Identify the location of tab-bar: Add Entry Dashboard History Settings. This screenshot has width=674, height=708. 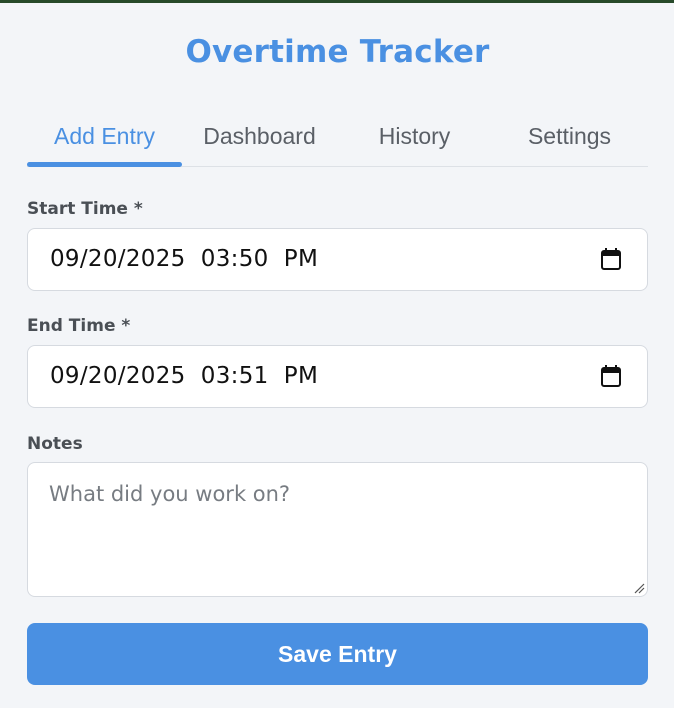
(337, 137).